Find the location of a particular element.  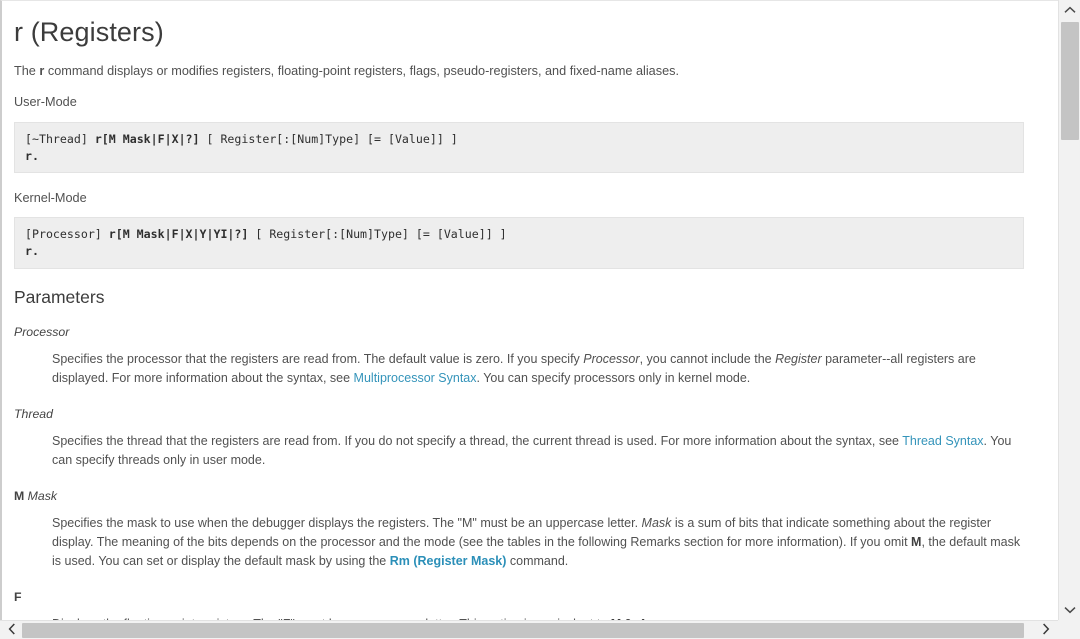

scroll-left-arrow is located at coordinates (12, 630).